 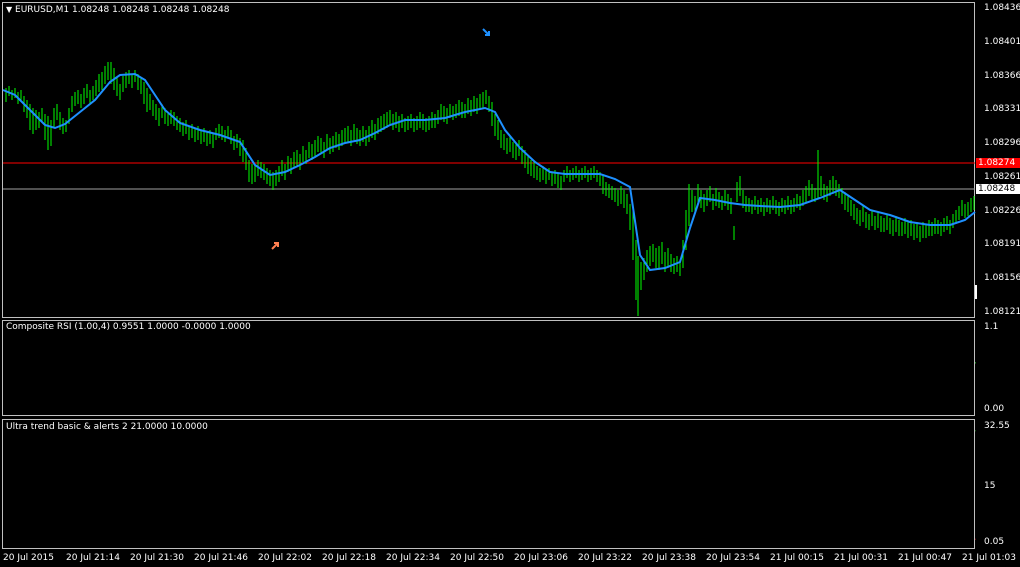 What do you see at coordinates (1002, 312) in the screenshot?
I see `price-axis-label: 1.08121` at bounding box center [1002, 312].